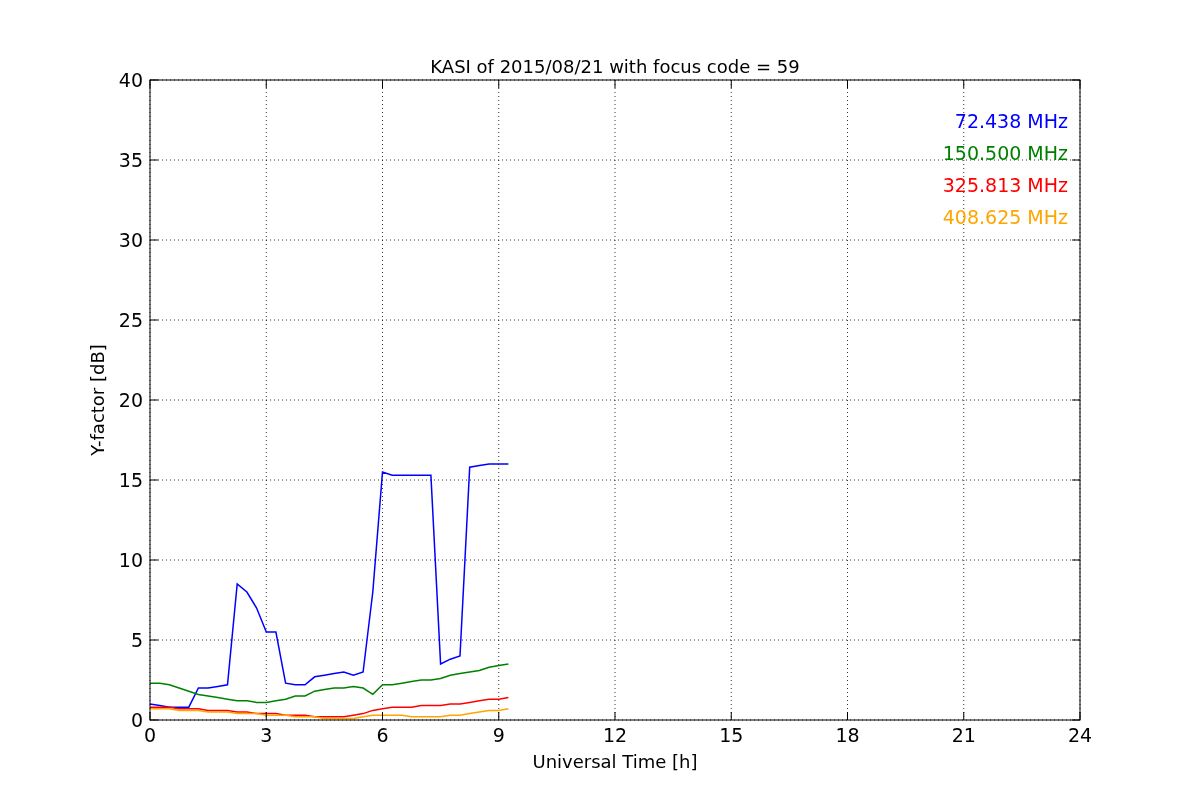  I want to click on x-tick-label: 3, so click(266, 735).